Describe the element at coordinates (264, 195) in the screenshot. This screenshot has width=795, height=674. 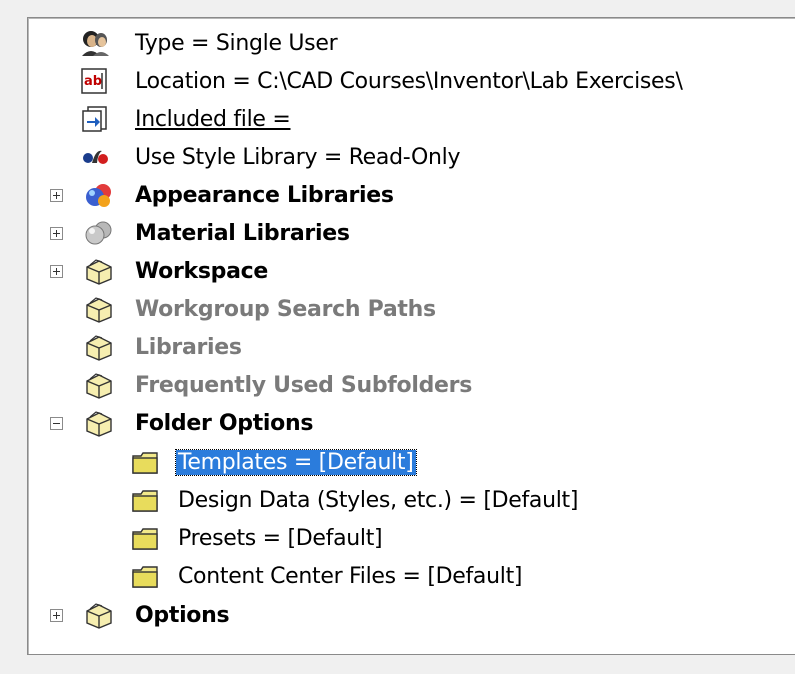
I see `tree-item-label: Appearance Libraries` at that location.